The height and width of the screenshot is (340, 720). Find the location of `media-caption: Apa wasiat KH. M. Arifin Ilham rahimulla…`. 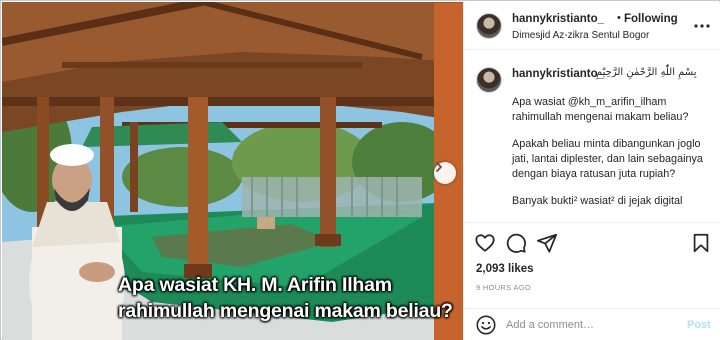

media-caption: Apa wasiat KH. M. Arifin Ilham rahimulla… is located at coordinates (285, 298).